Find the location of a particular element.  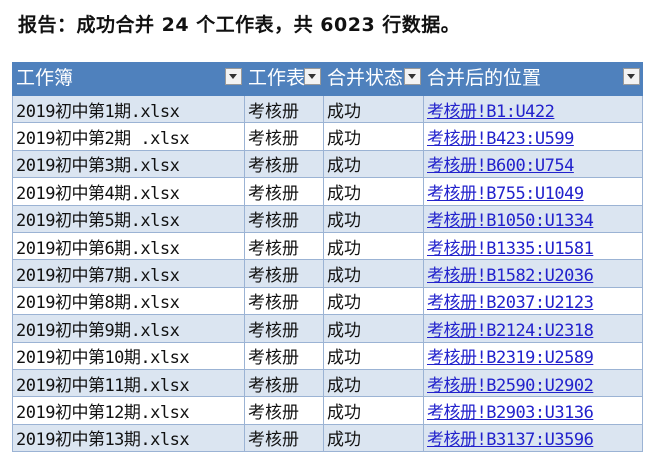

table-row: 2019初中第12期.xlsx 考核册 成功 考核册!B2903:U3136 is located at coordinates (327, 410).